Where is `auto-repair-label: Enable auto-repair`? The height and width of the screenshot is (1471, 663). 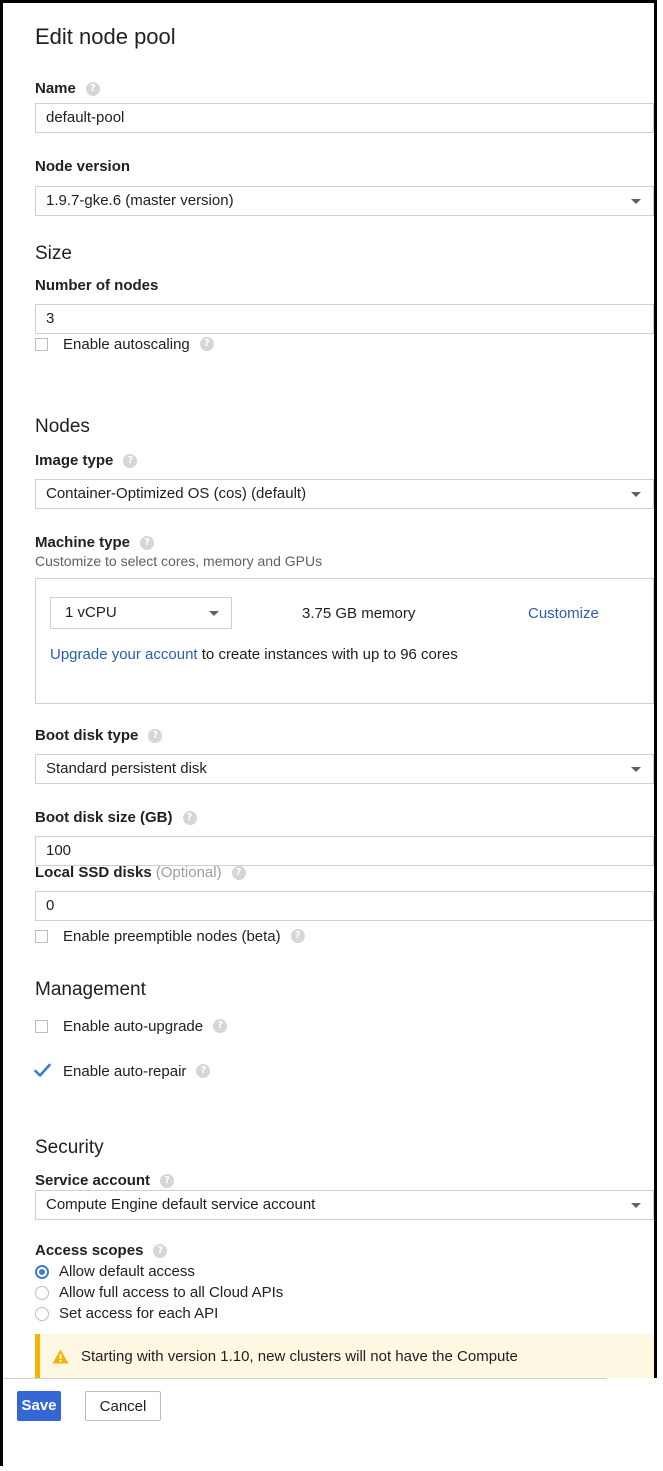 auto-repair-label: Enable auto-repair is located at coordinates (125, 1071).